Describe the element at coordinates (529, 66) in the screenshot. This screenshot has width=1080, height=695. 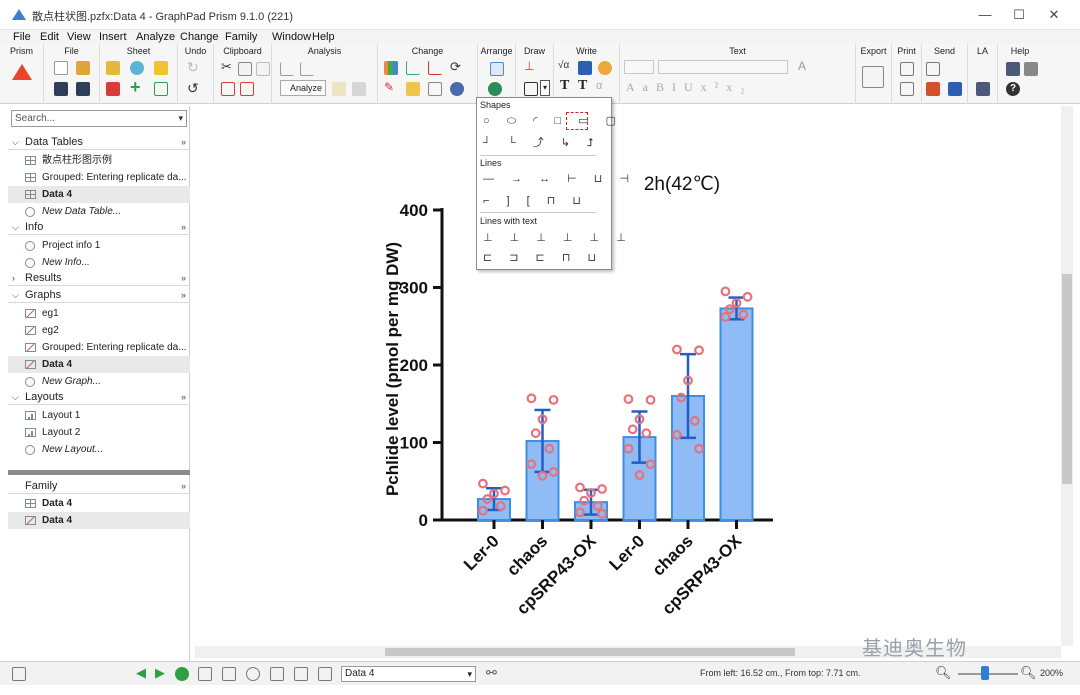
I see `draw-line-icon: ⊥` at that location.